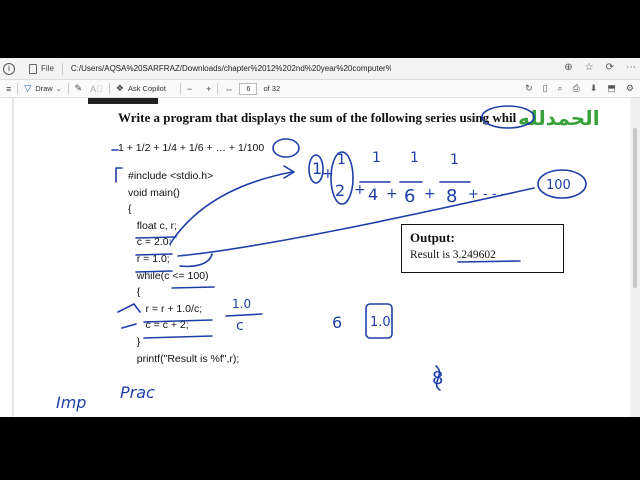  Describe the element at coordinates (272, 88) in the screenshot. I see `page-total: of 32` at that location.